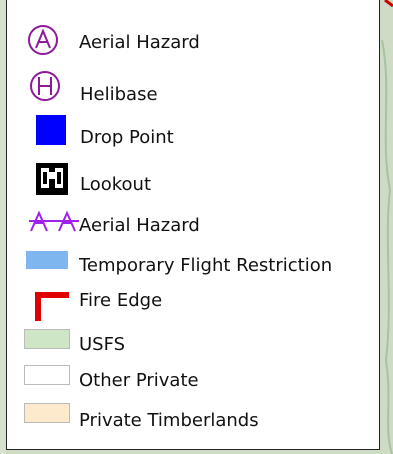 Image resolution: width=393 pixels, height=454 pixels. What do you see at coordinates (119, 94) in the screenshot?
I see `legend-label: Helibase` at bounding box center [119, 94].